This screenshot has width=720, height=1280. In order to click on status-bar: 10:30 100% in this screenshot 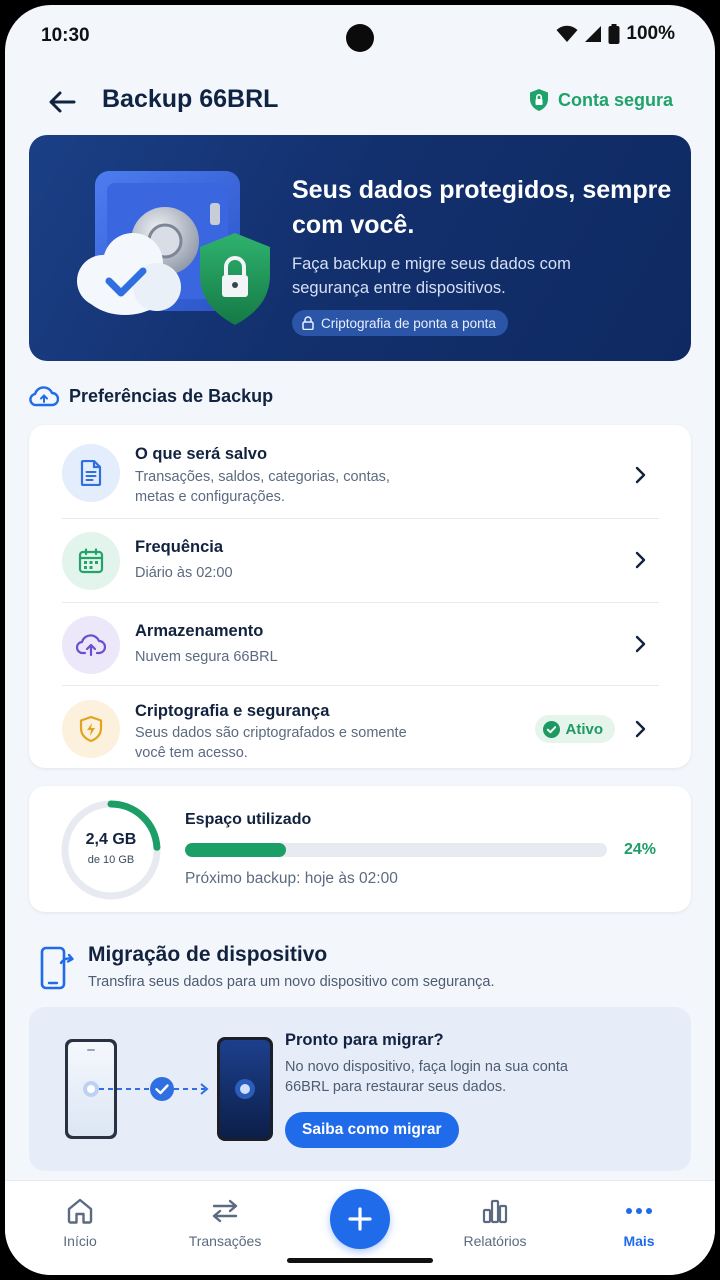, I will do `click(360, 36)`.